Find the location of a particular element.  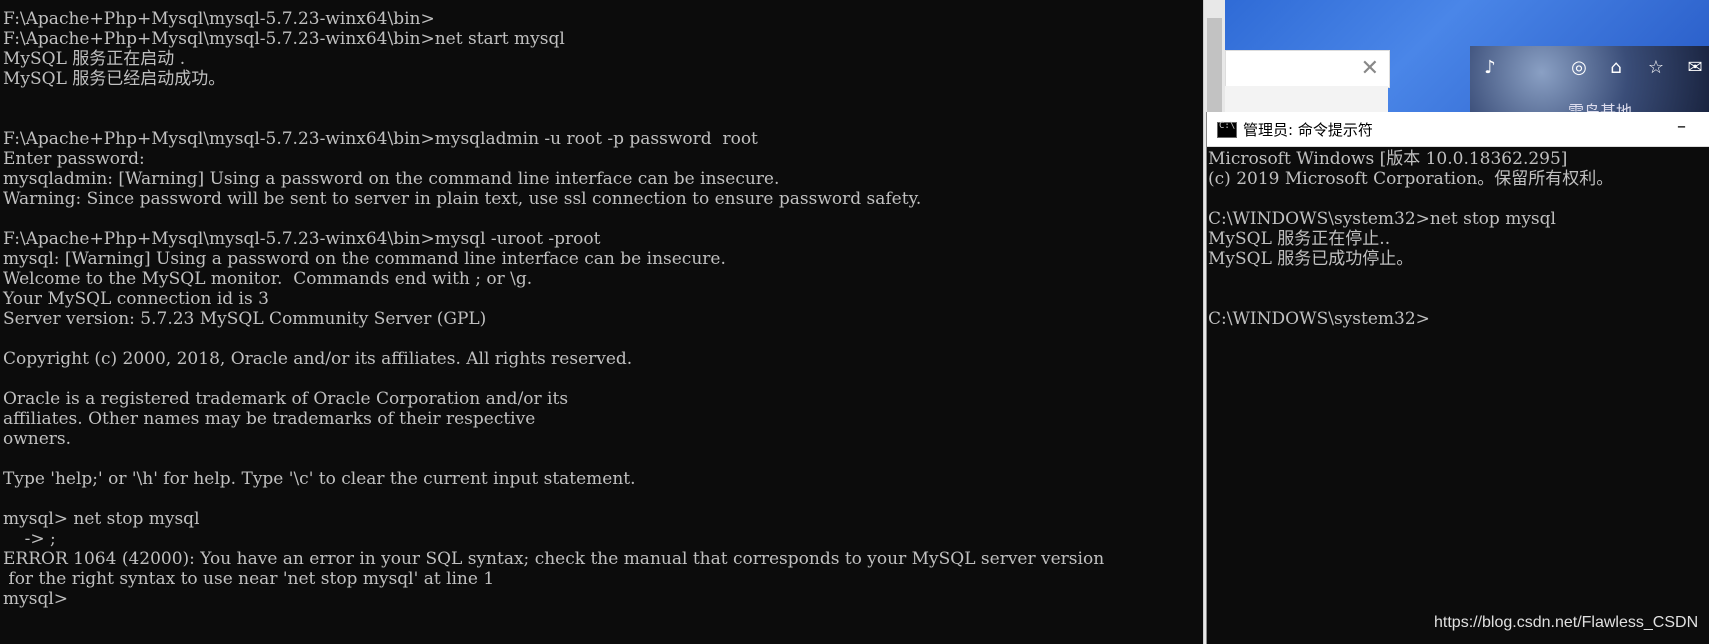

watermark-url: https://blog.csdn.net/Flawless_CSDN is located at coordinates (1566, 622).